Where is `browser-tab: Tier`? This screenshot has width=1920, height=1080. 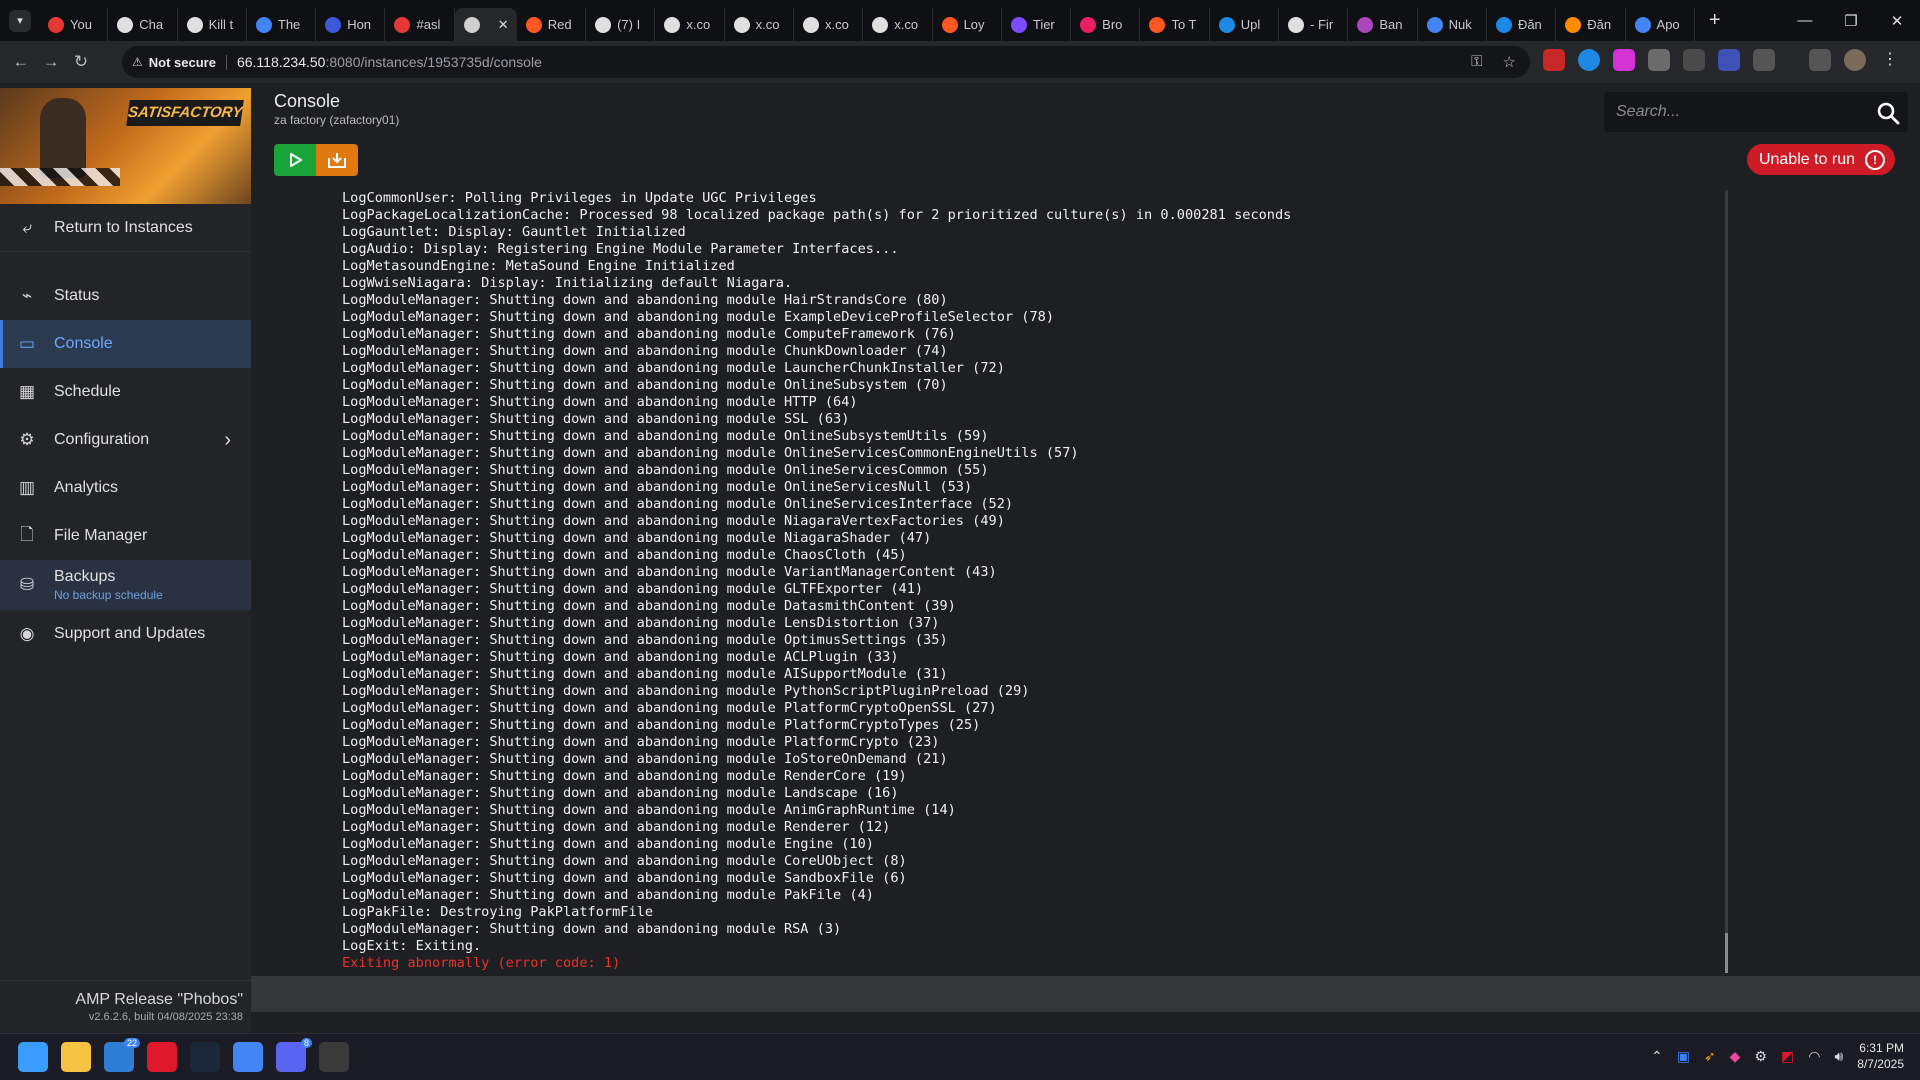
browser-tab: Tier is located at coordinates (1037, 24).